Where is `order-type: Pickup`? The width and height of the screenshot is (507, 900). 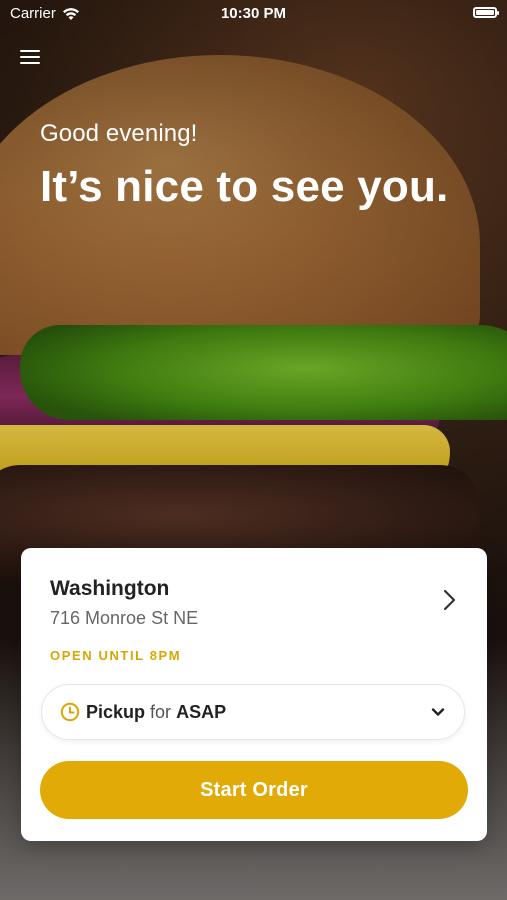
order-type: Pickup is located at coordinates (116, 711).